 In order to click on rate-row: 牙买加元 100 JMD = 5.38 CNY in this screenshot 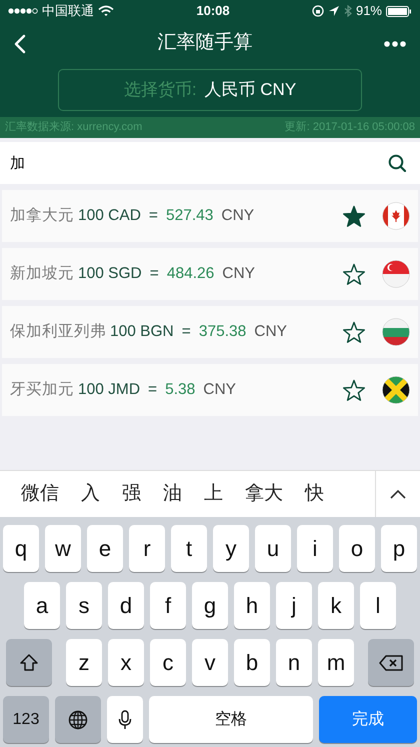, I will do `click(210, 390)`.